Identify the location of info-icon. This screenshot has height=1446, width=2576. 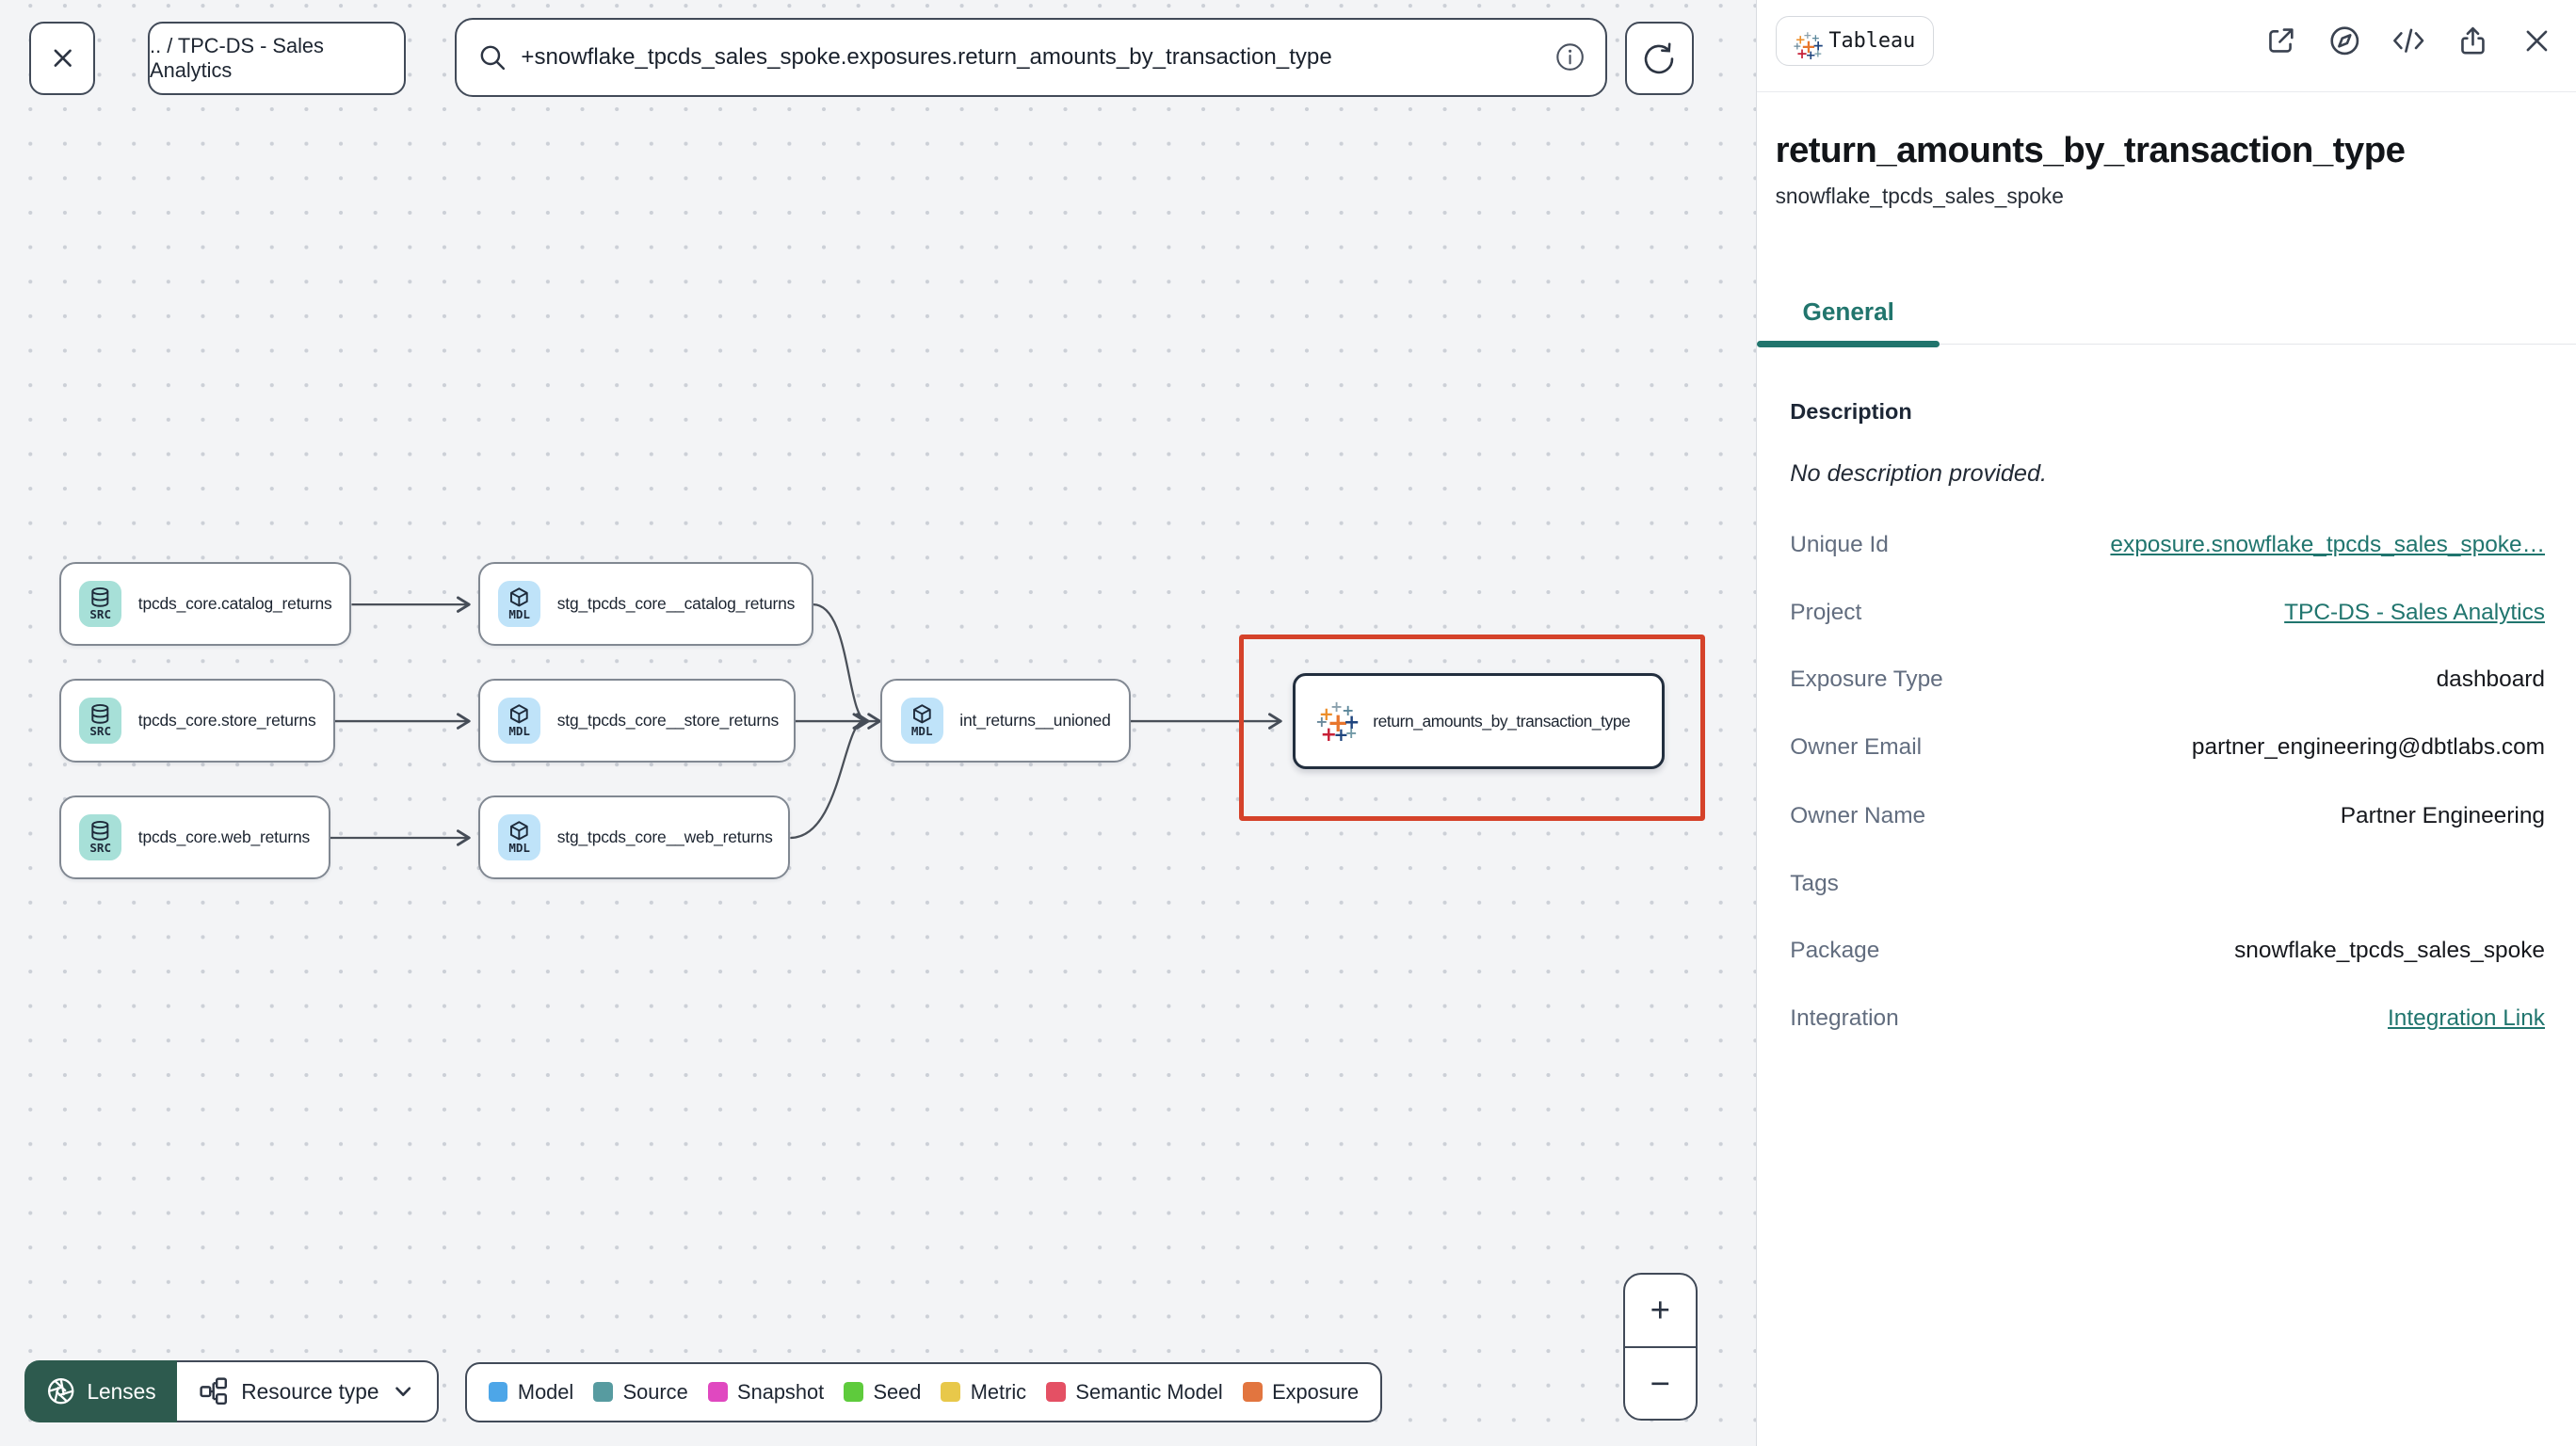
(1570, 56).